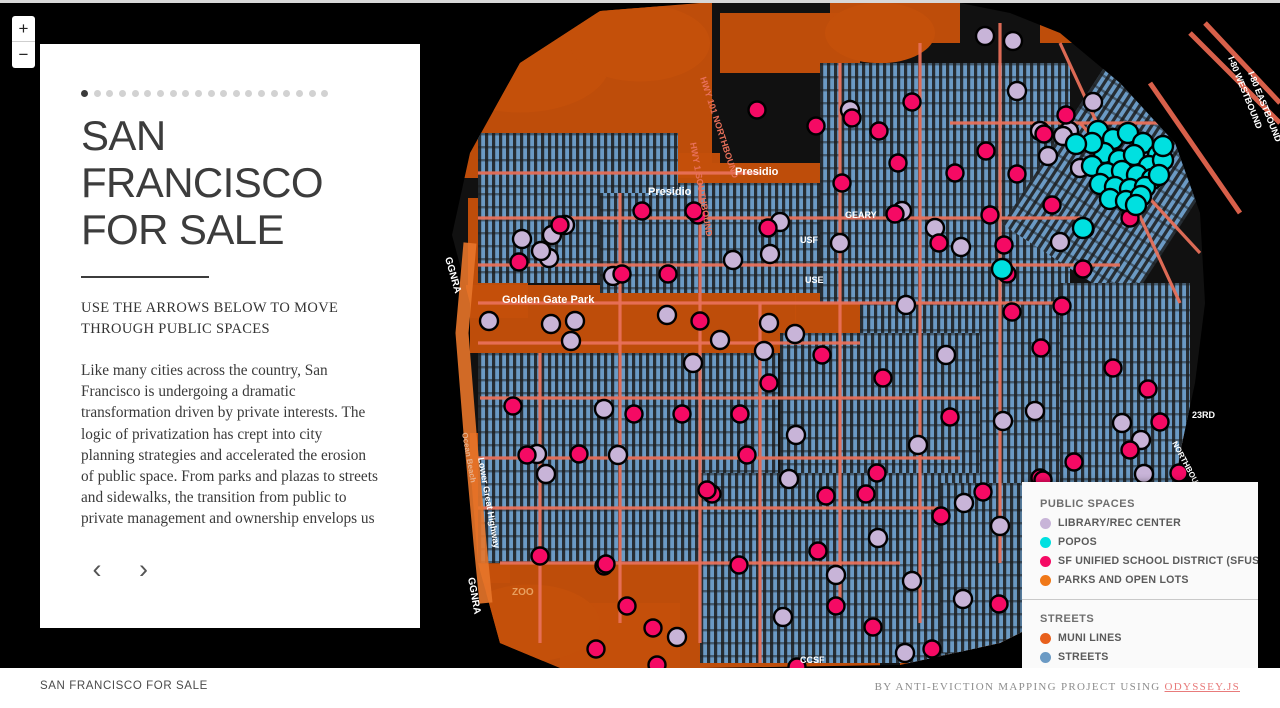 This screenshot has height=708, width=1280. What do you see at coordinates (1149, 561) in the screenshot?
I see `legend-item: SF UNIFIED SCHOOL DISTRICT (SFUSD)` at bounding box center [1149, 561].